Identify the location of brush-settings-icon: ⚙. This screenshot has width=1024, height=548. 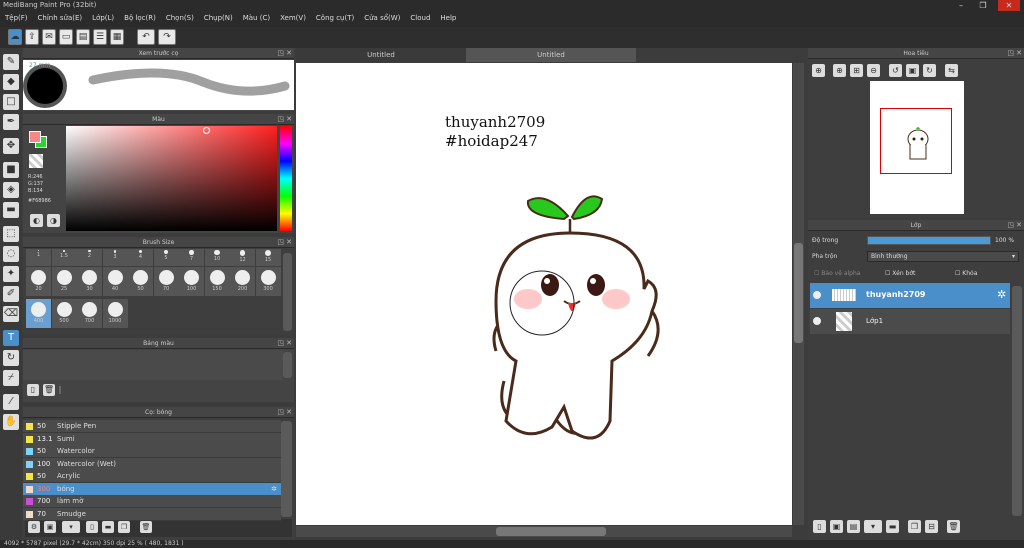
(34, 527).